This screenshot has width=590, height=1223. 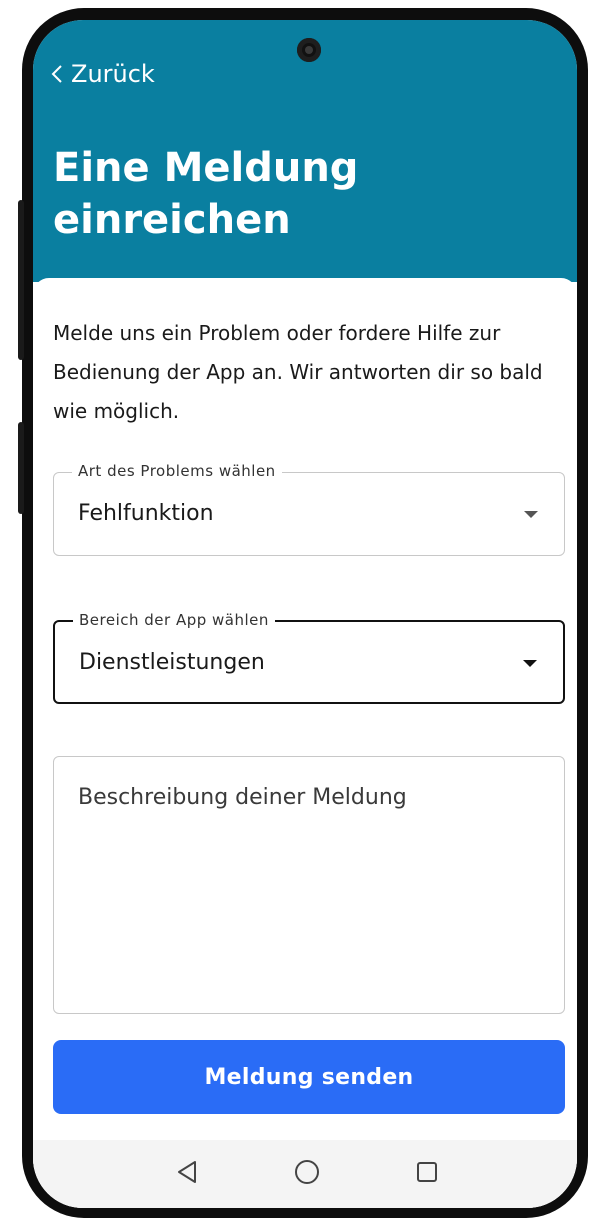 What do you see at coordinates (172, 662) in the screenshot?
I see `app-area-value: Dienstleistungen` at bounding box center [172, 662].